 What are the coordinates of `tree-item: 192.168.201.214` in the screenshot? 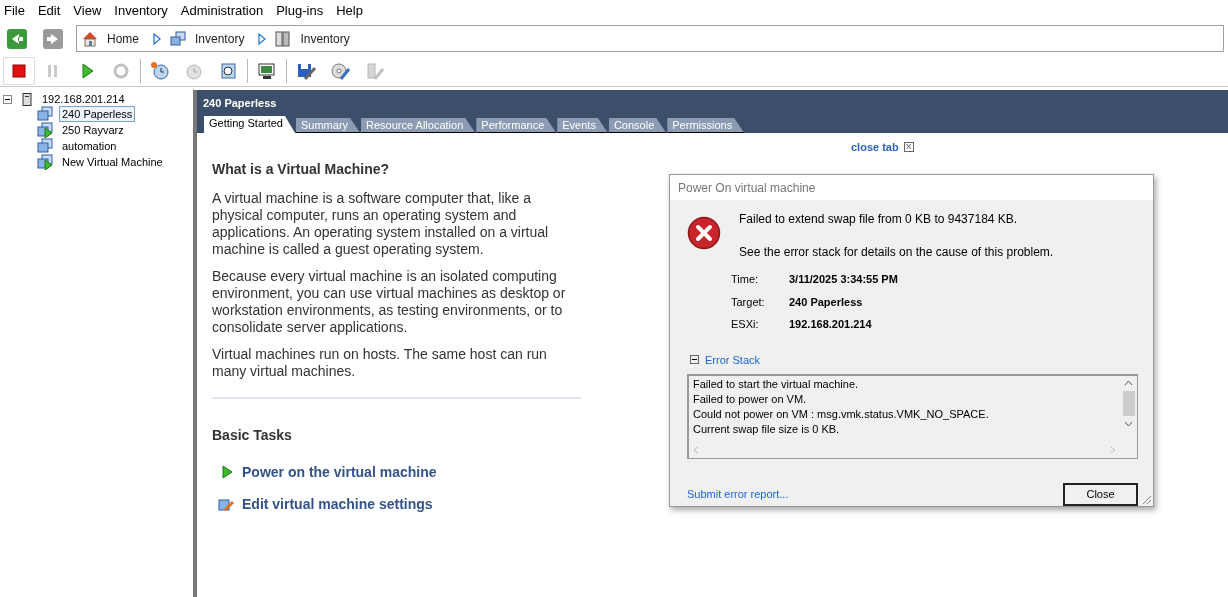 It's located at (83, 99).